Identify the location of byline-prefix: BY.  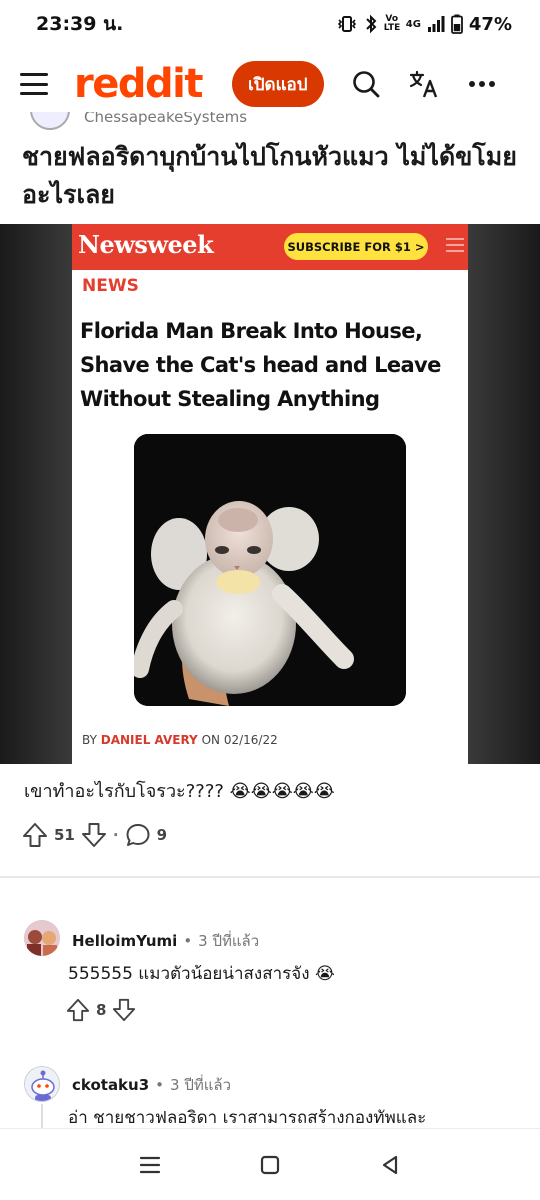
(89, 740).